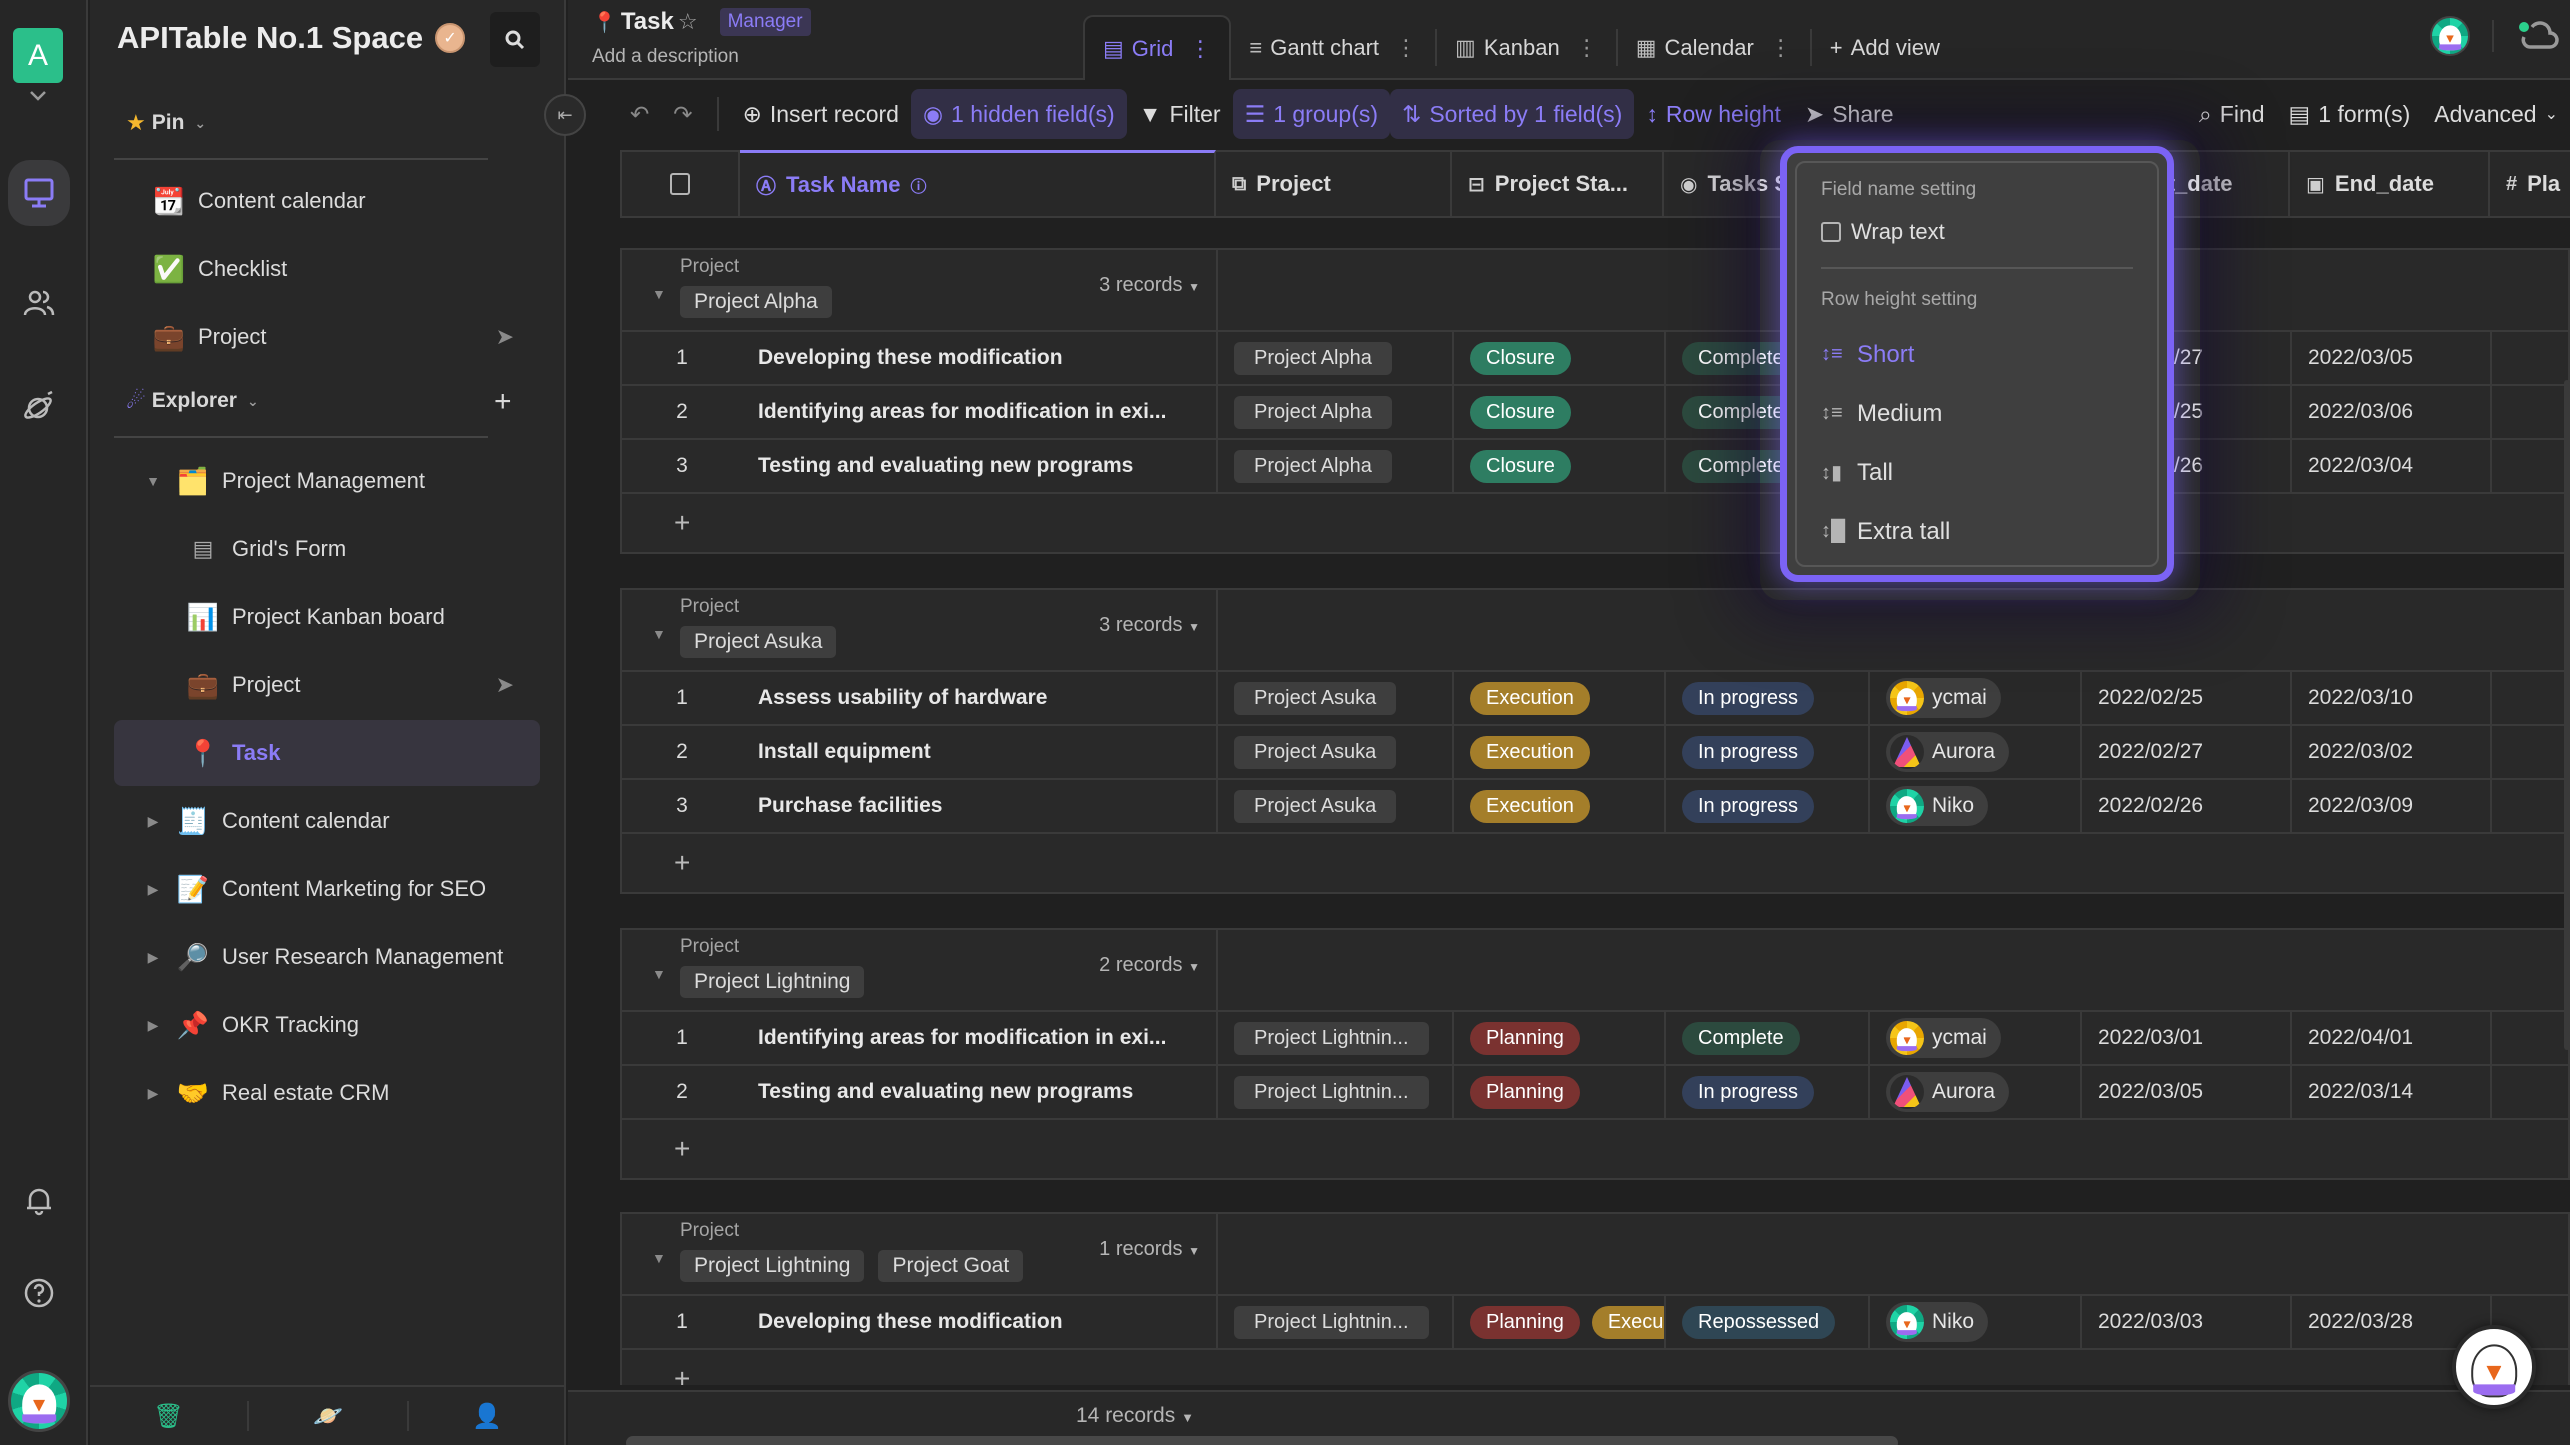  What do you see at coordinates (2450, 36) in the screenshot?
I see `collaborator-avatar` at bounding box center [2450, 36].